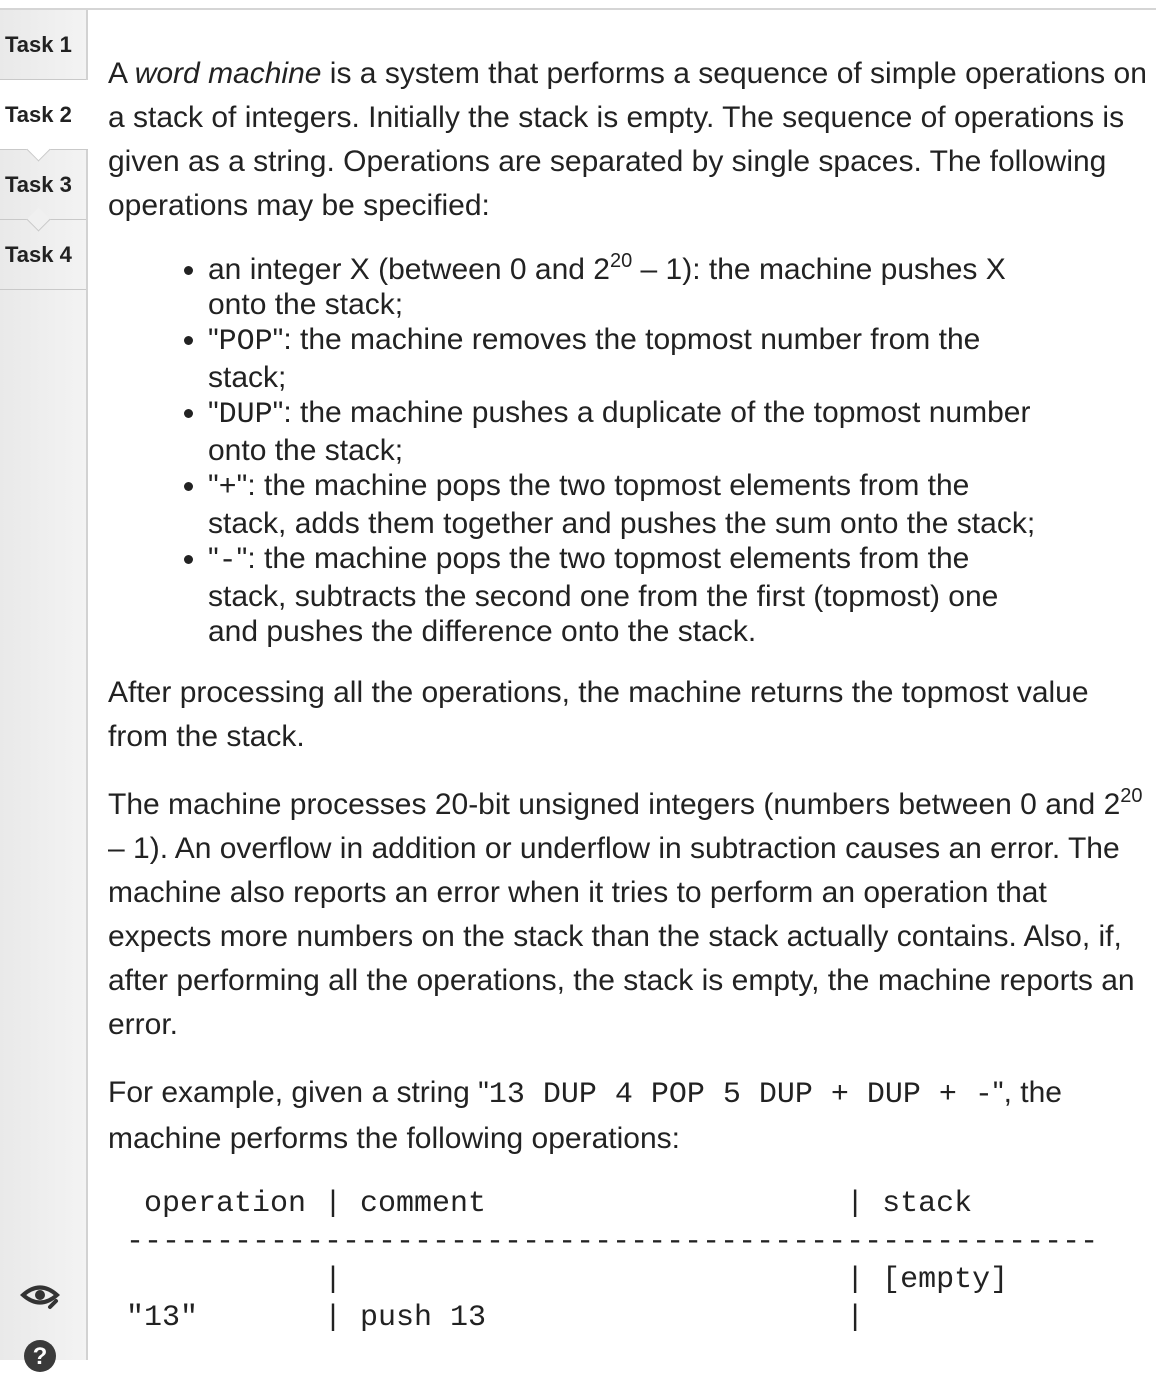 This screenshot has height=1374, width=1156. I want to click on tab-task-4: Task 4, so click(43, 255).